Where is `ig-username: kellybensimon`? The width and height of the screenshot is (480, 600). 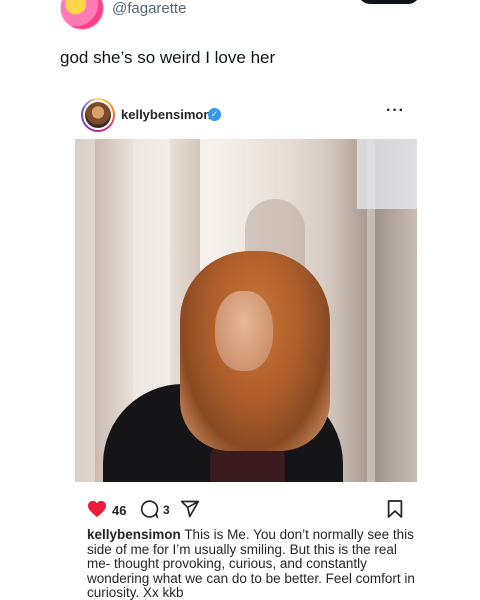 ig-username: kellybensimon is located at coordinates (166, 114).